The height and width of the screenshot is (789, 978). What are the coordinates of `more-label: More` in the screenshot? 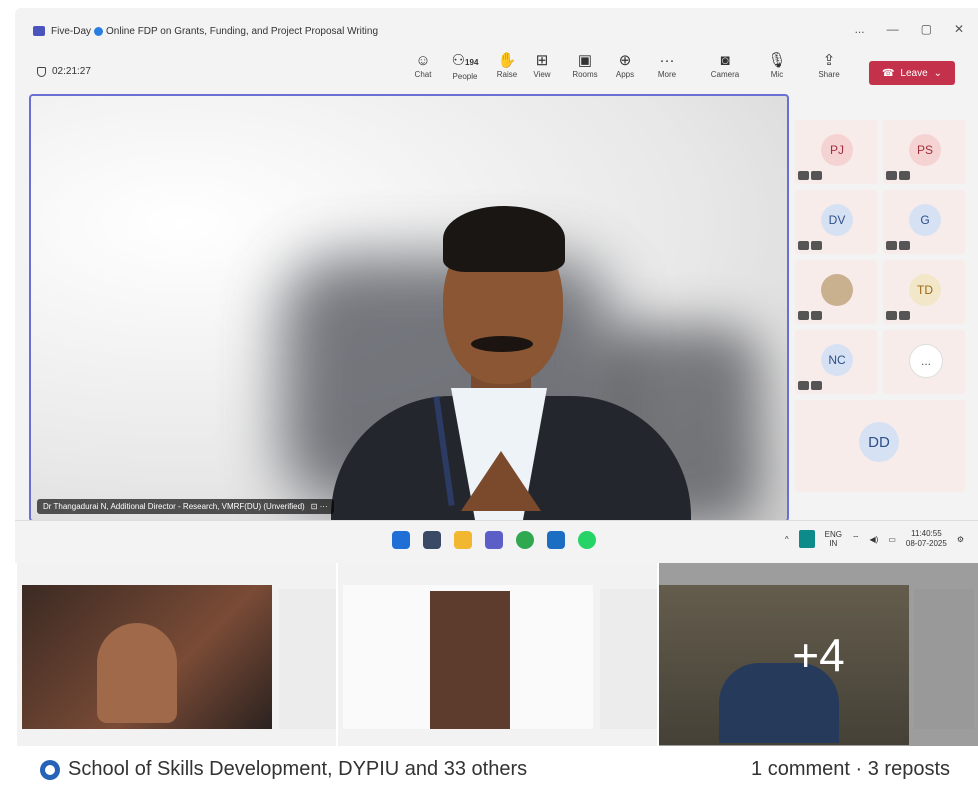 It's located at (667, 74).